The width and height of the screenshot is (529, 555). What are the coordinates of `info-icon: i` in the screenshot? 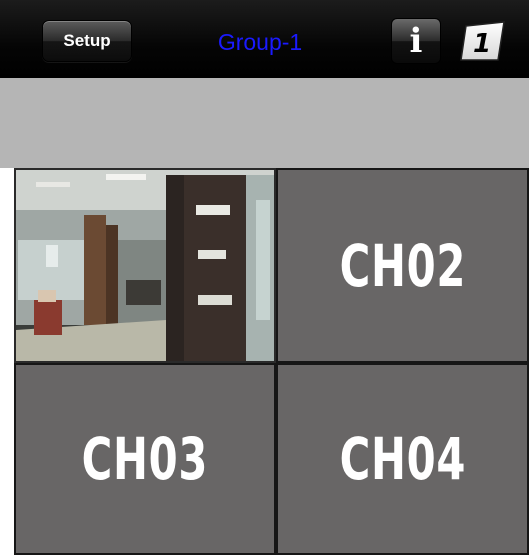 It's located at (416, 41).